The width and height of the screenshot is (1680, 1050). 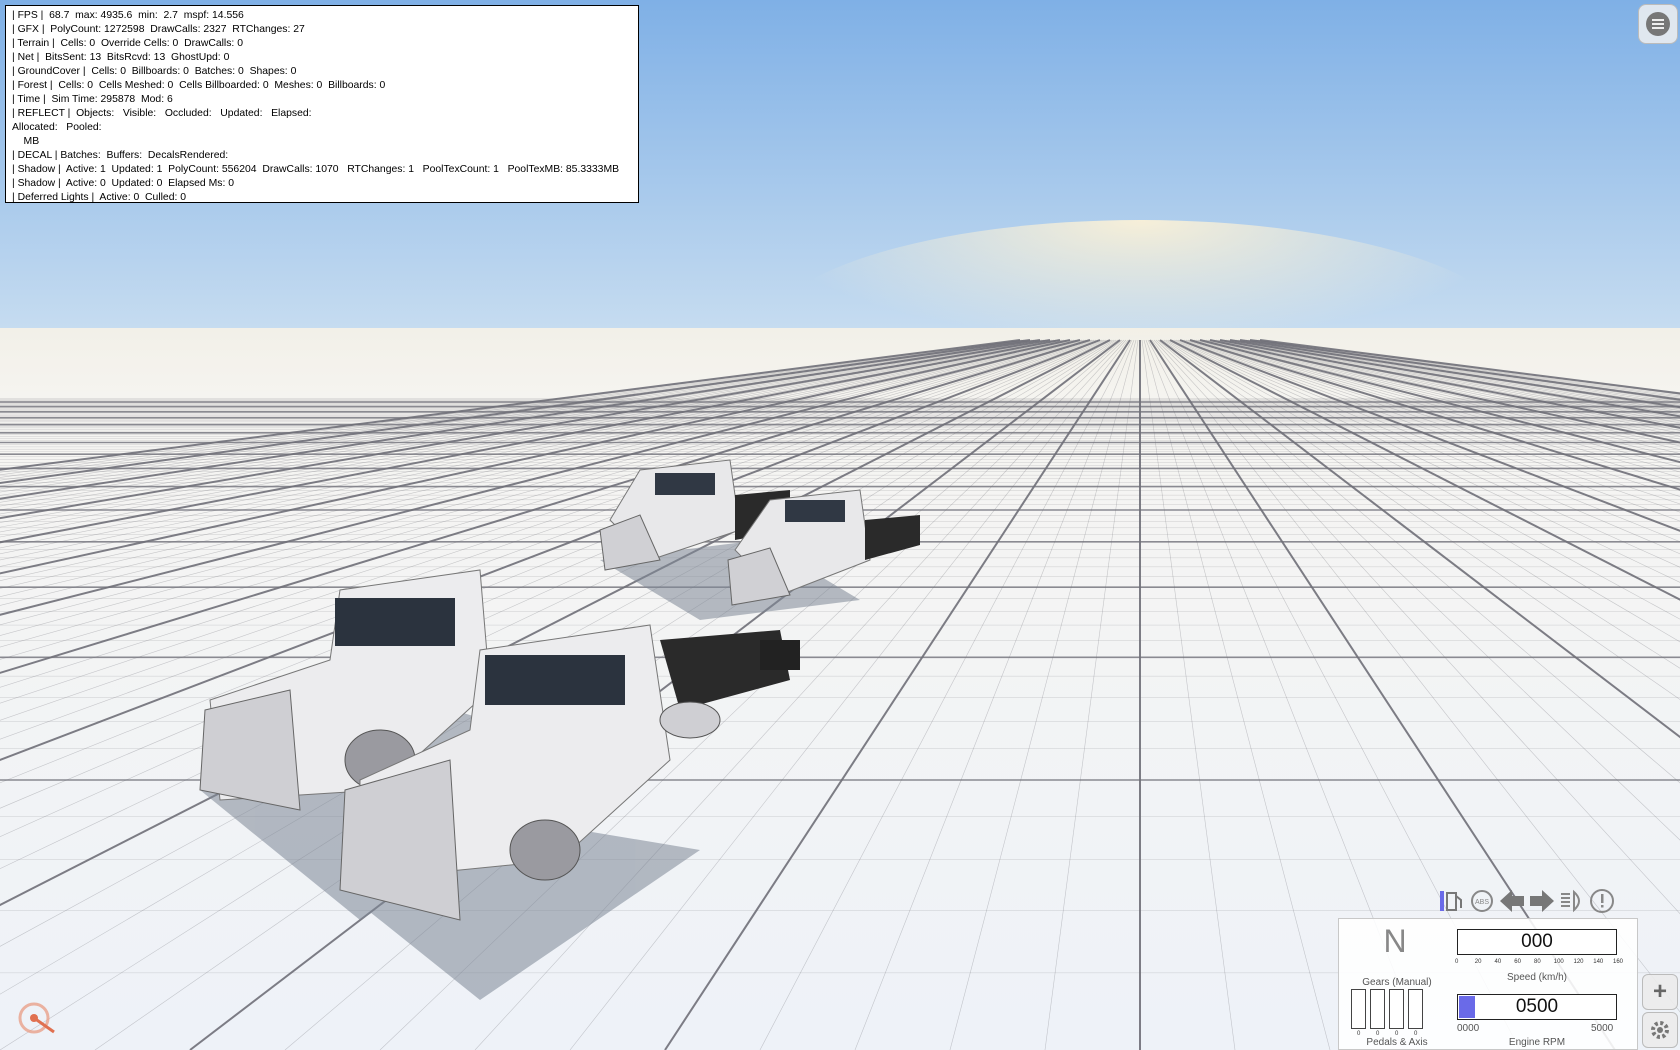 I want to click on rpm-bar: 0500, so click(x=1537, y=1007).